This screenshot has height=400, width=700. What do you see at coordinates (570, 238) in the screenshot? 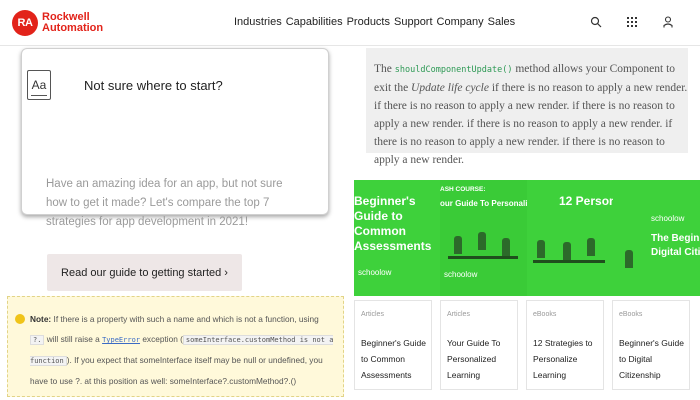
I see `banner-12-strategies: 12 Personaliz Learning Stra` at bounding box center [570, 238].